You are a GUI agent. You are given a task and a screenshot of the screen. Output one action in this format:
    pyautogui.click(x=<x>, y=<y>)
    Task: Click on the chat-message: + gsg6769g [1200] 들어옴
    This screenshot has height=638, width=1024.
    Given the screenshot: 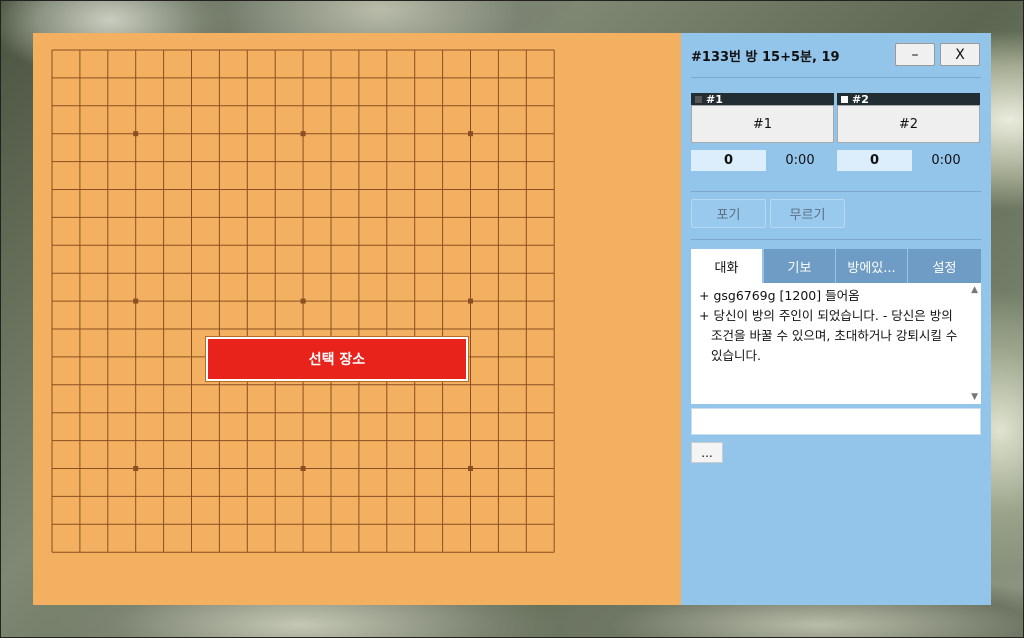 What is the action you would take?
    pyautogui.click(x=779, y=295)
    